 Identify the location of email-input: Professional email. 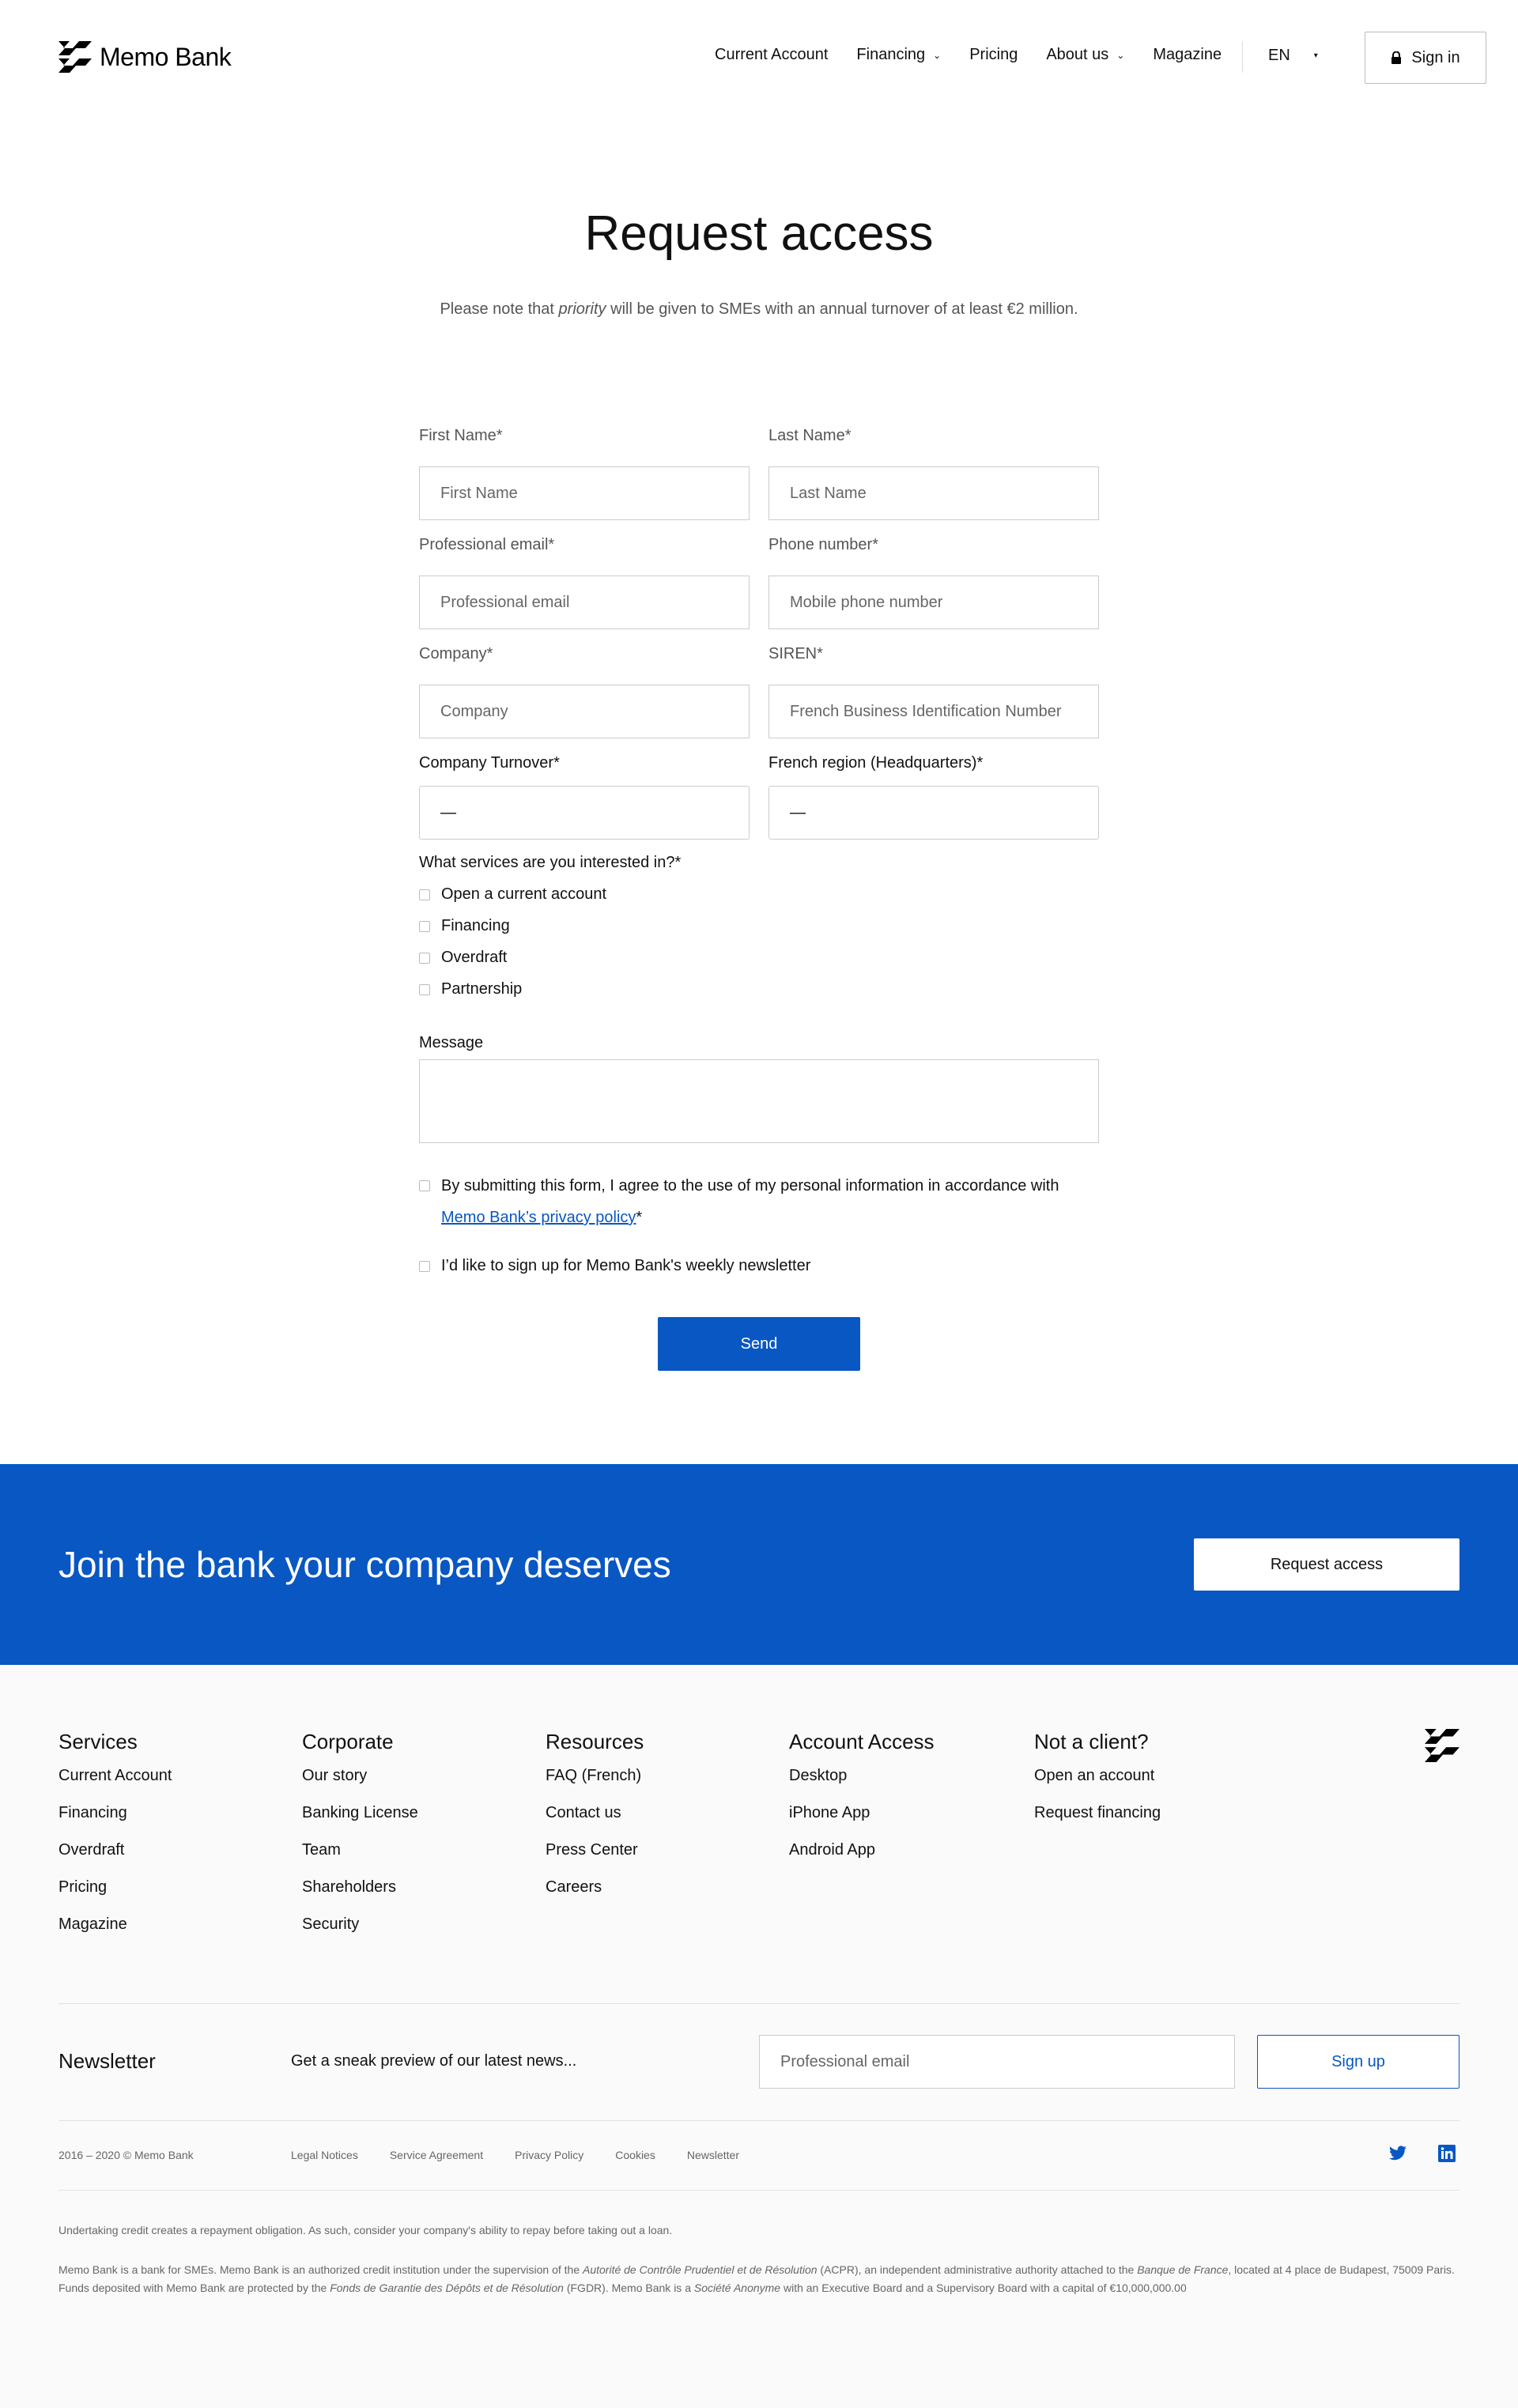
(584, 602).